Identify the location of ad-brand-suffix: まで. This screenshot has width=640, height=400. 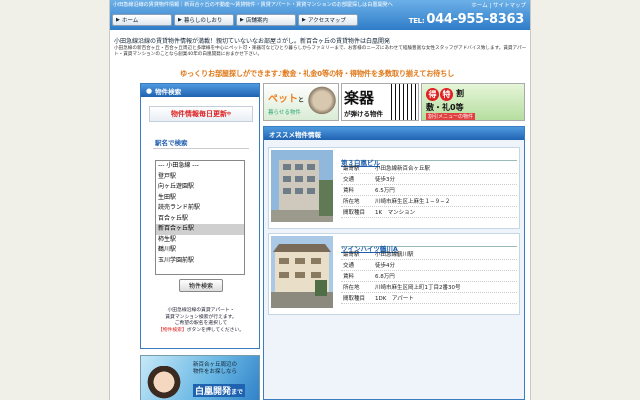
(237, 392).